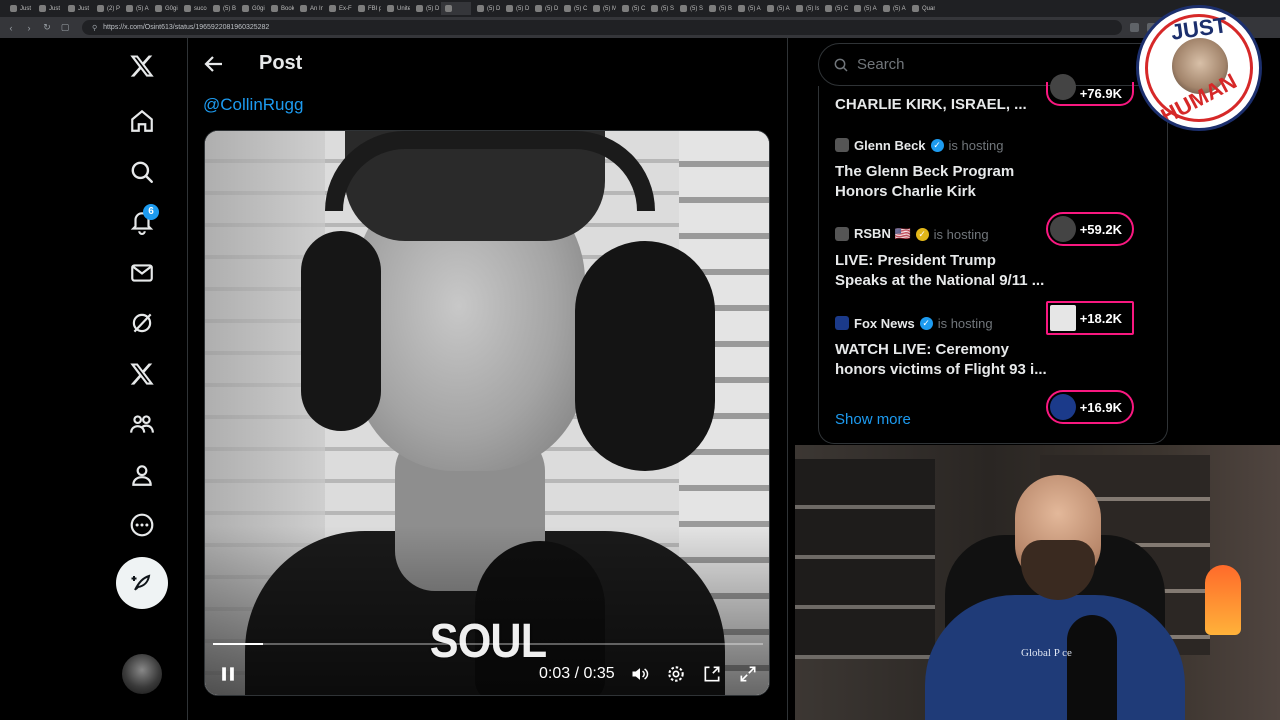 The height and width of the screenshot is (720, 1280). I want to click on browser-tab: (5) S, so click(689, 8).